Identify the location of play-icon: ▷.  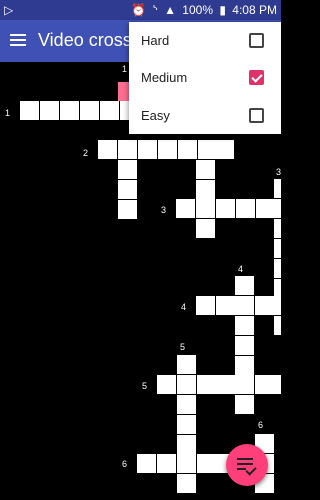
(9, 10).